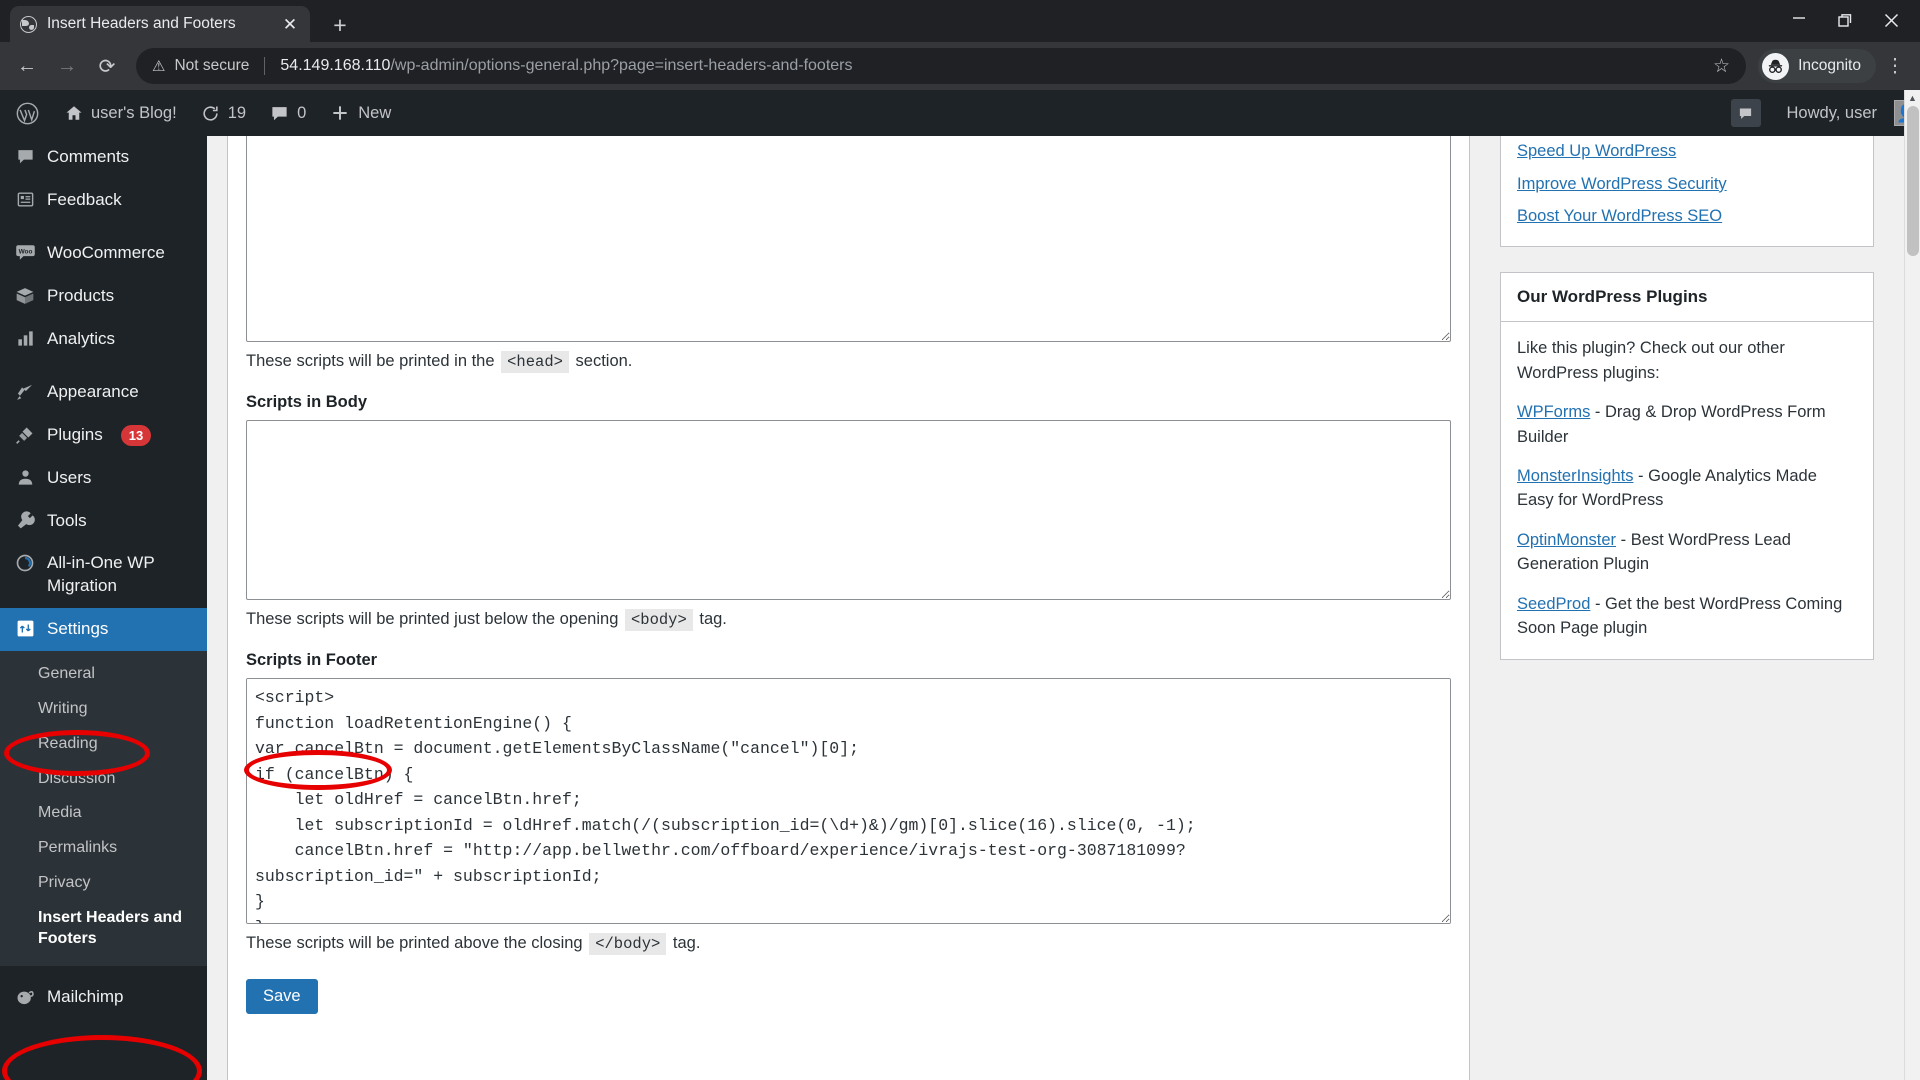 The height and width of the screenshot is (1080, 1920). I want to click on sidebar-item-writing: Writing, so click(103, 709).